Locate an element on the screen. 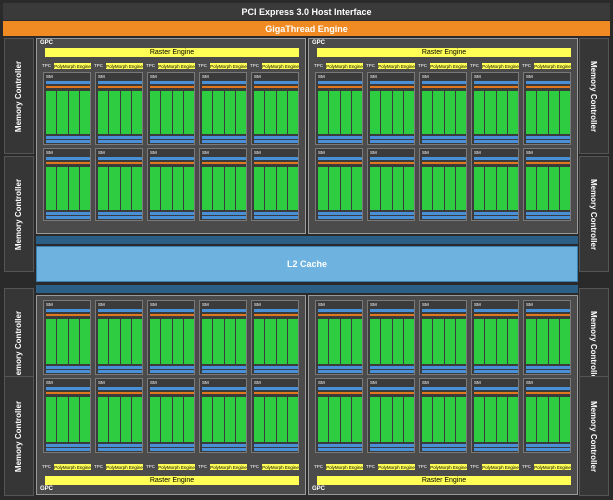 This screenshot has width=613, height=500. memory-controller-left-2: Memory Controller is located at coordinates (19, 214).